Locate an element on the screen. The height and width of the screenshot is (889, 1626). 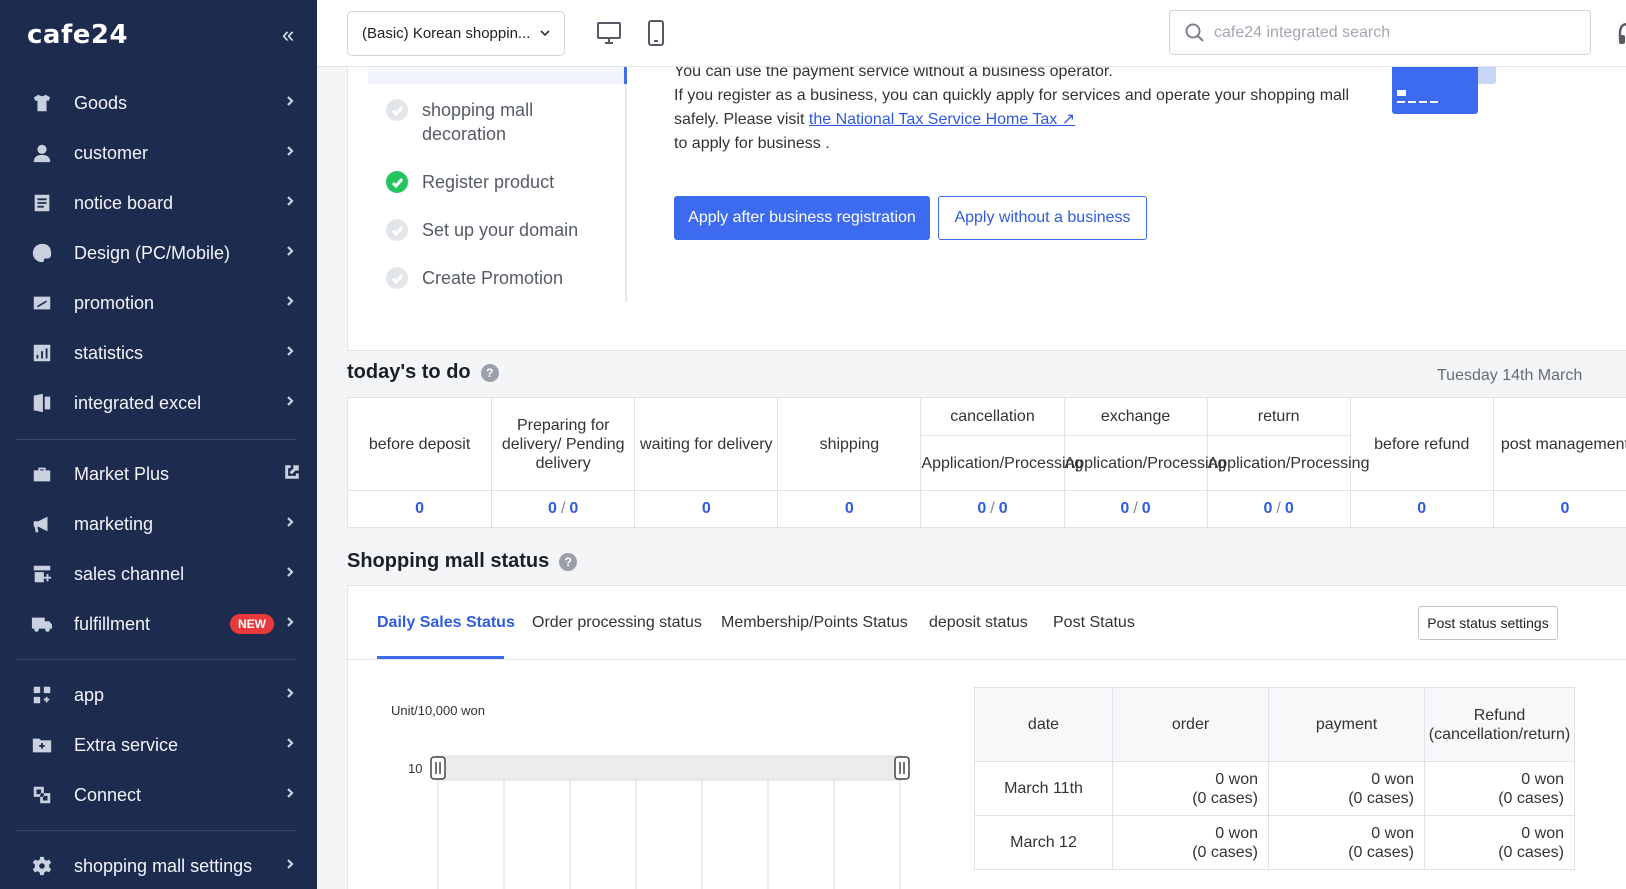
todo-value-preparing-delivery: 0/0 is located at coordinates (563, 509).